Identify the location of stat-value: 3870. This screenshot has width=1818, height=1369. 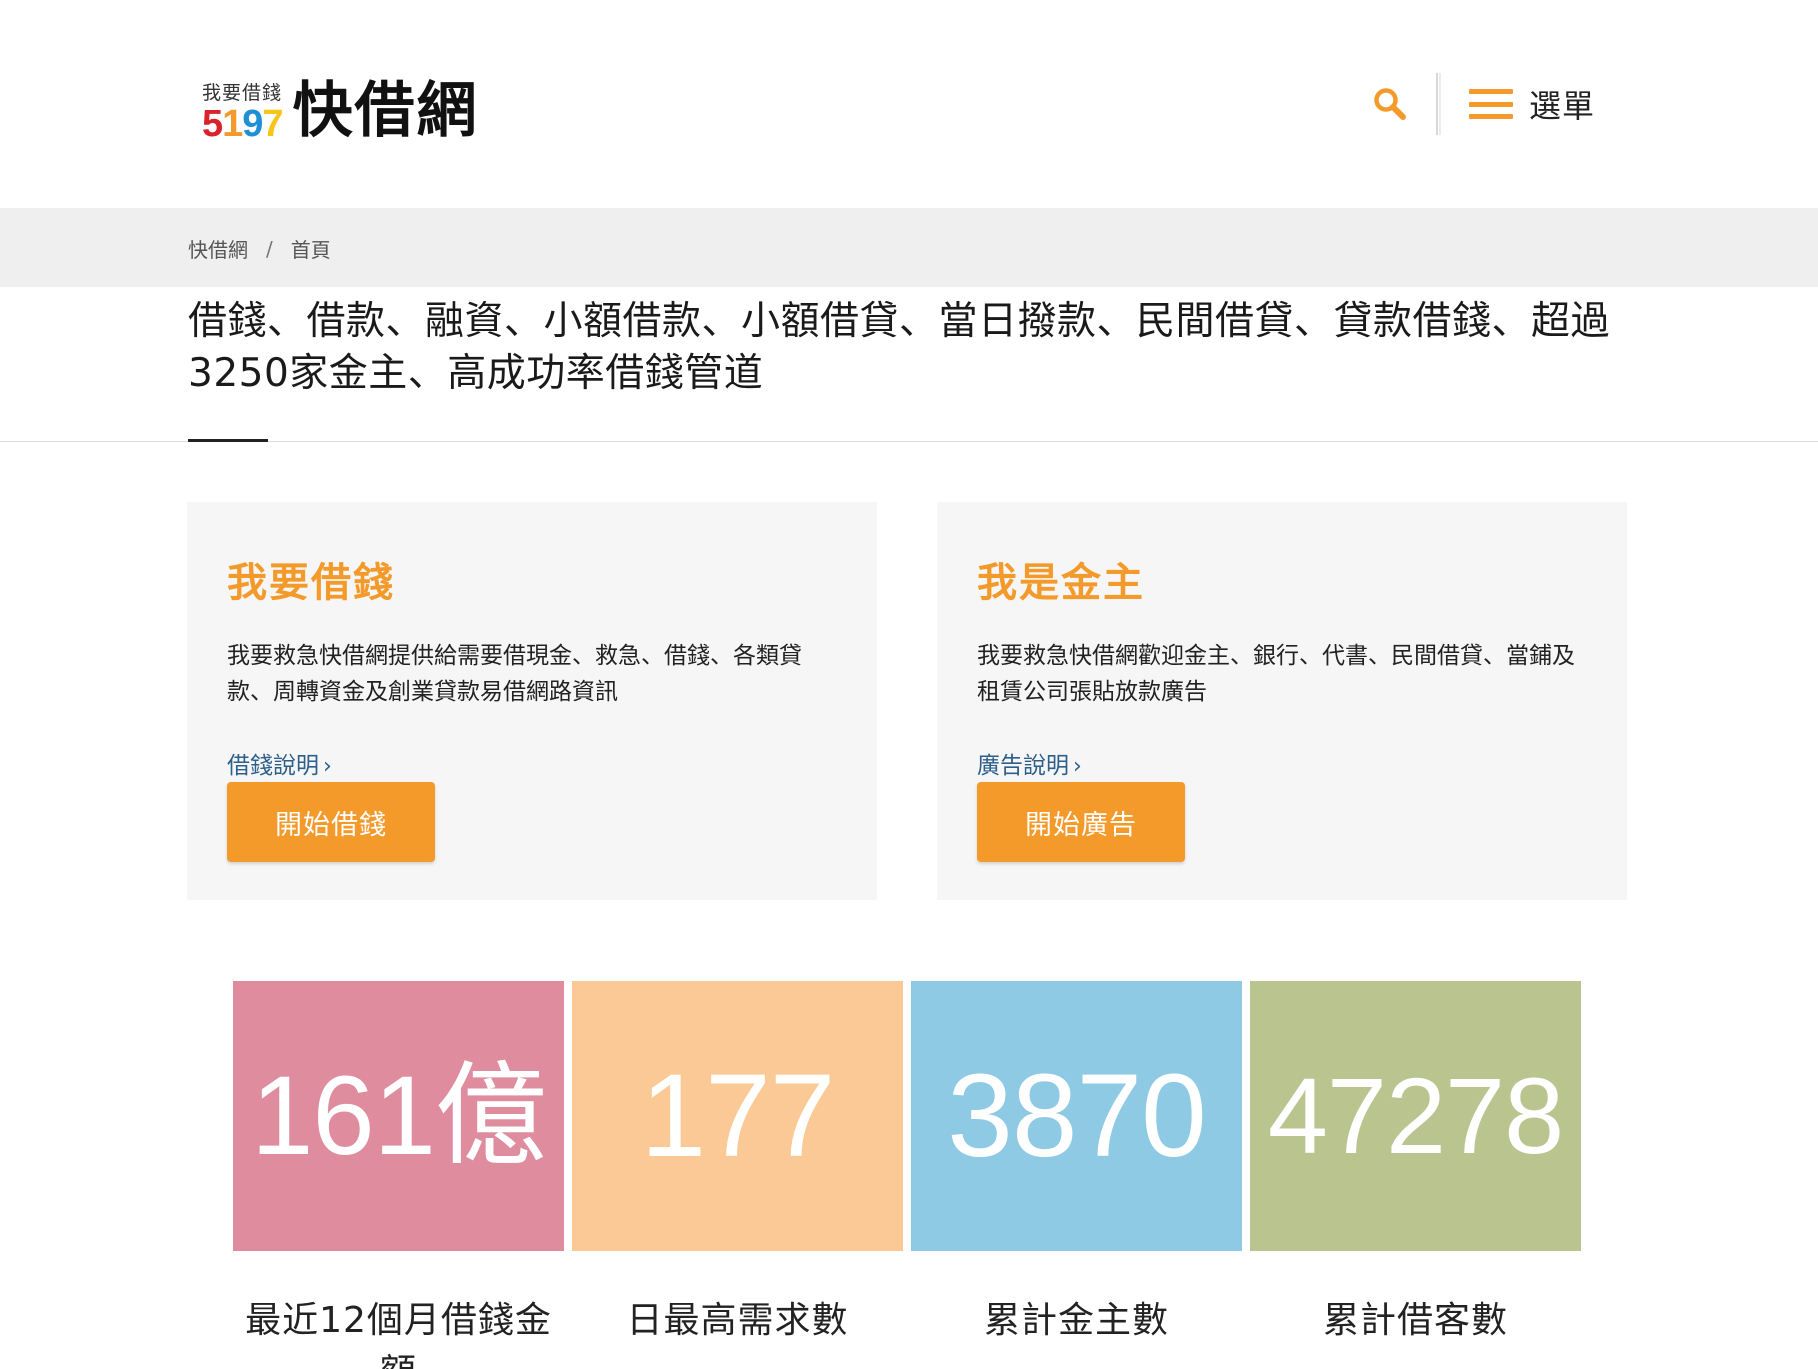
(1077, 1116).